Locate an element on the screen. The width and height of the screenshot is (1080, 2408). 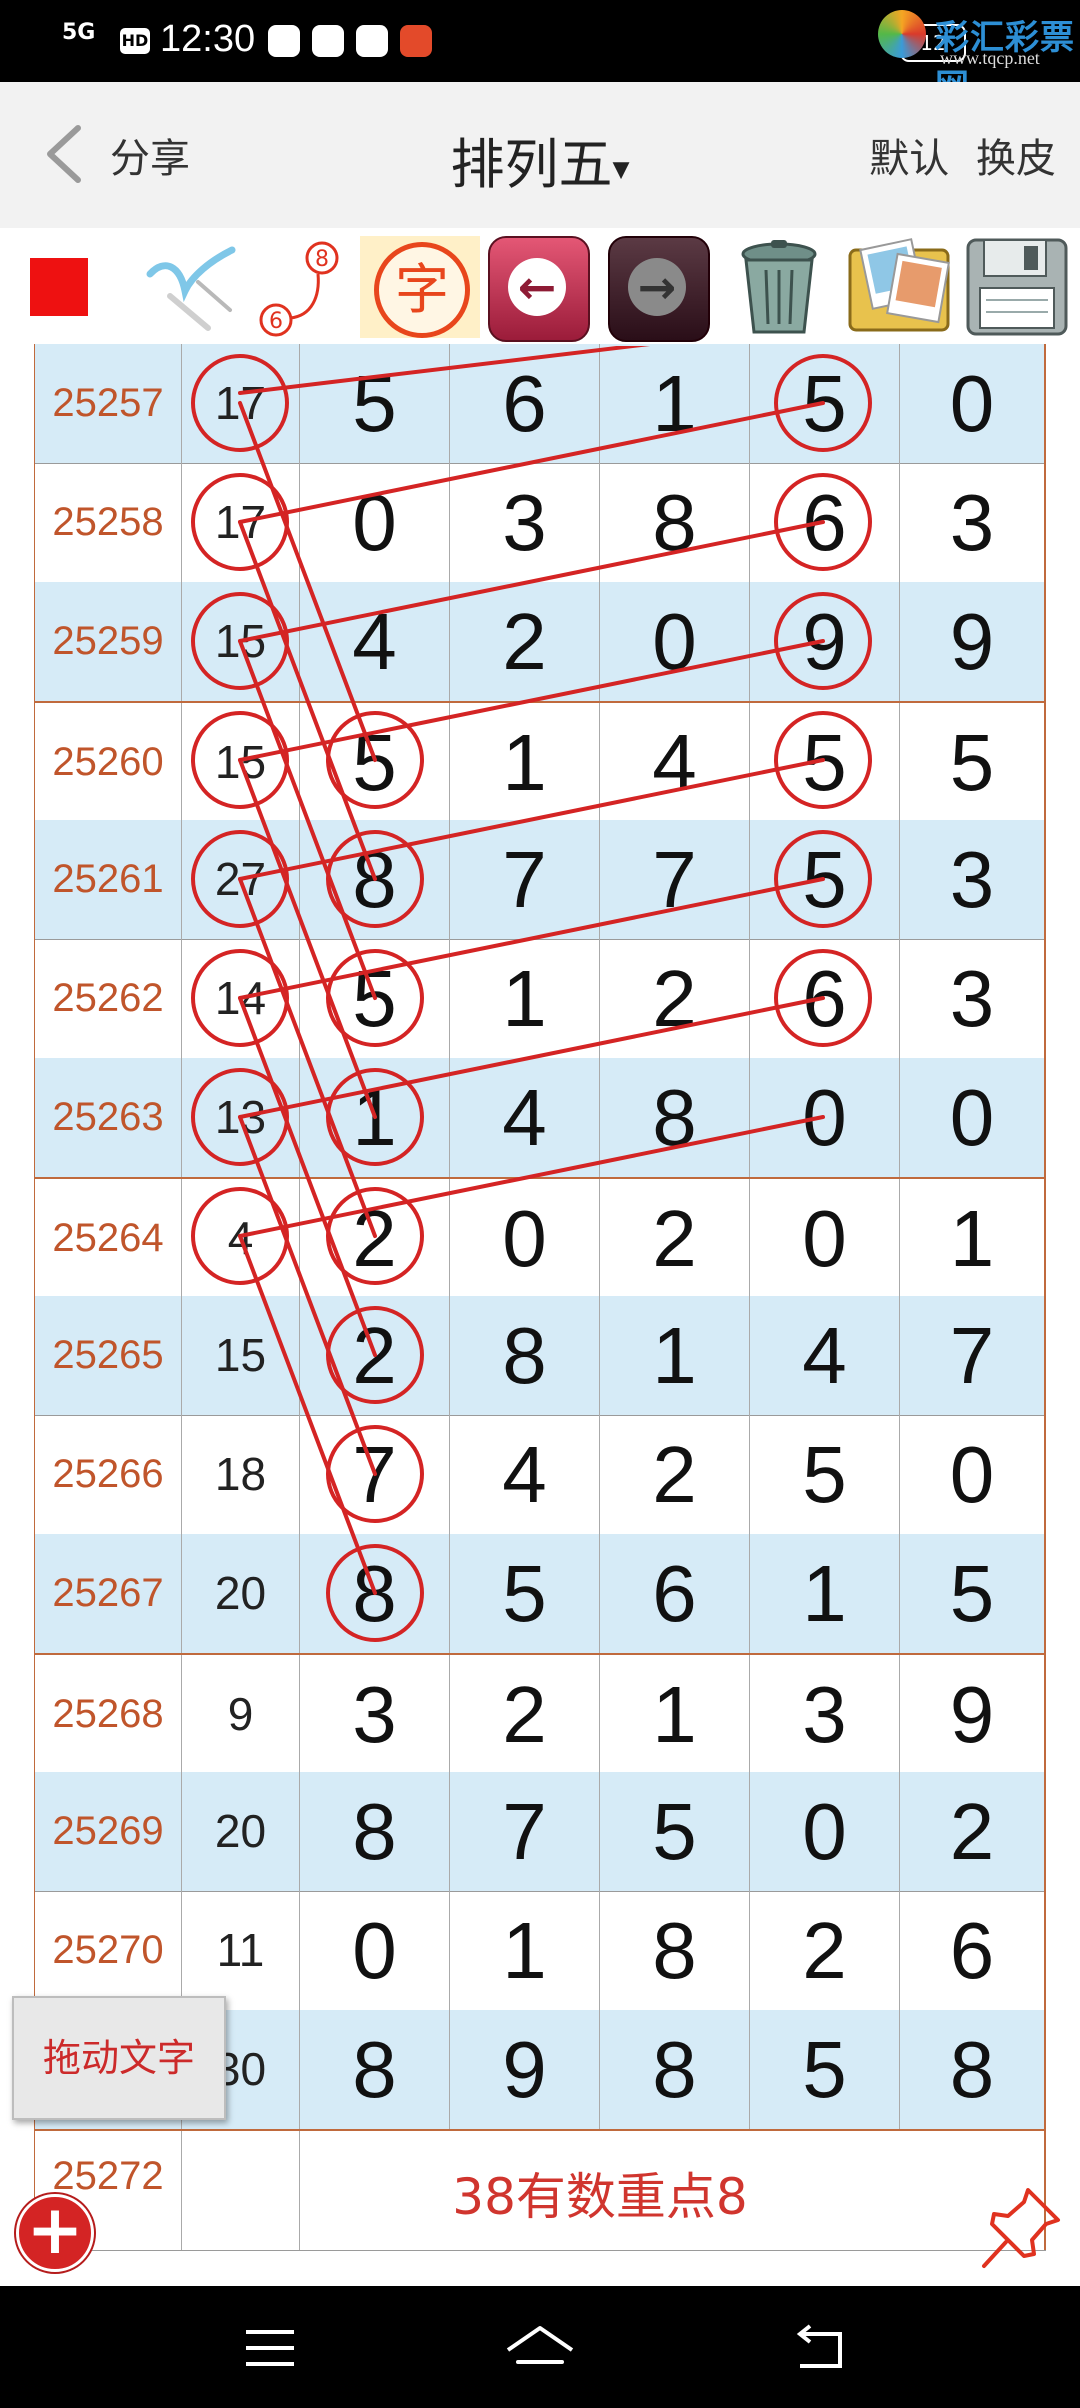
app-header: 分享 排列五▾ 默认 换皮 is located at coordinates (540, 155).